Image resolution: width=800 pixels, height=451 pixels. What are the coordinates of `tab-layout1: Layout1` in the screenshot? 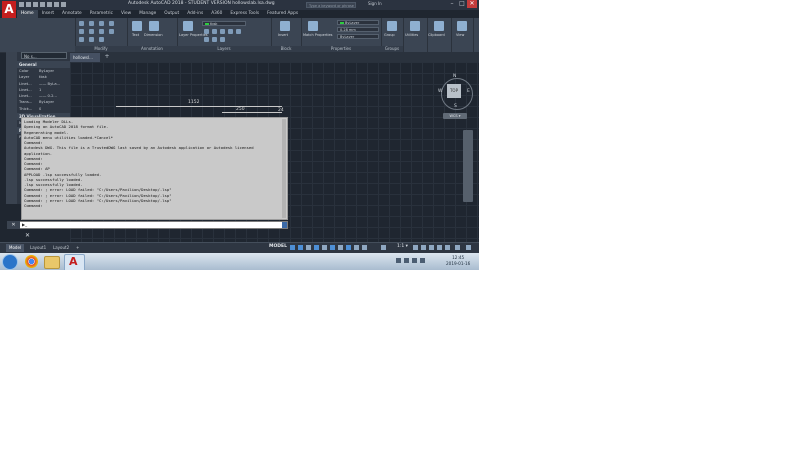 It's located at (38, 248).